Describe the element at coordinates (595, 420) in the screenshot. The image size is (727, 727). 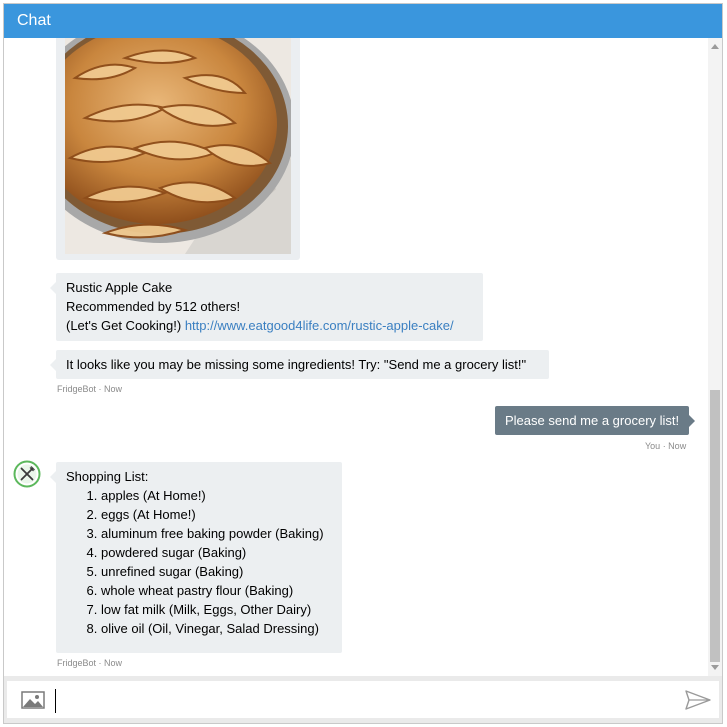
I see `user-message: Please send me a grocery list!` at that location.